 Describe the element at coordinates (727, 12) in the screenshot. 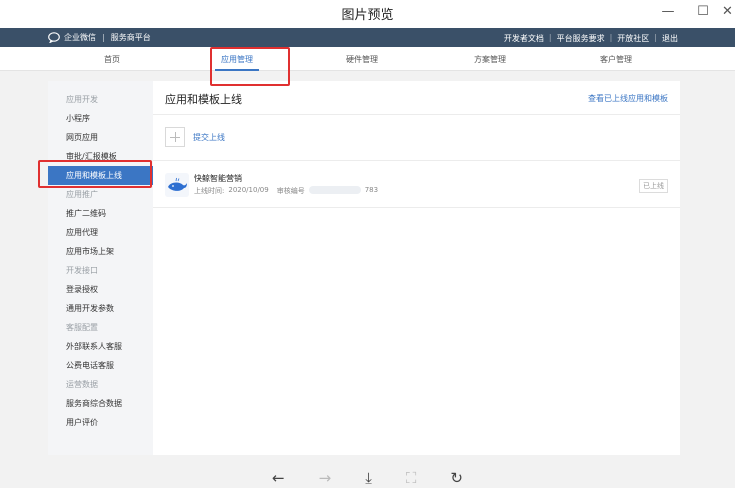

I see `close-button: ✕` at that location.